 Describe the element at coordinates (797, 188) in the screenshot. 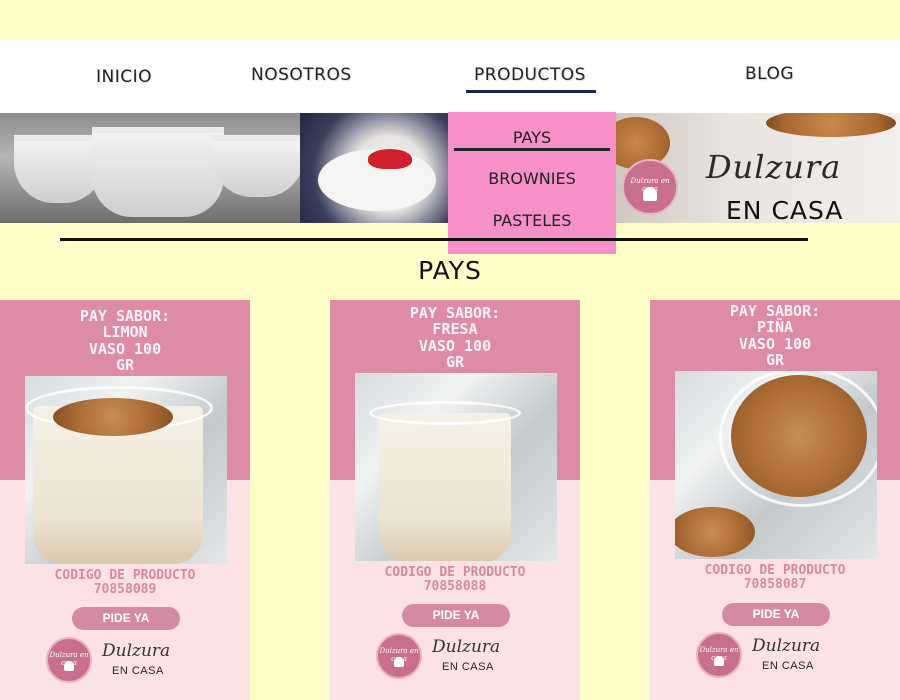

I see `brand-wordmark: Dulzura EN CASA` at that location.